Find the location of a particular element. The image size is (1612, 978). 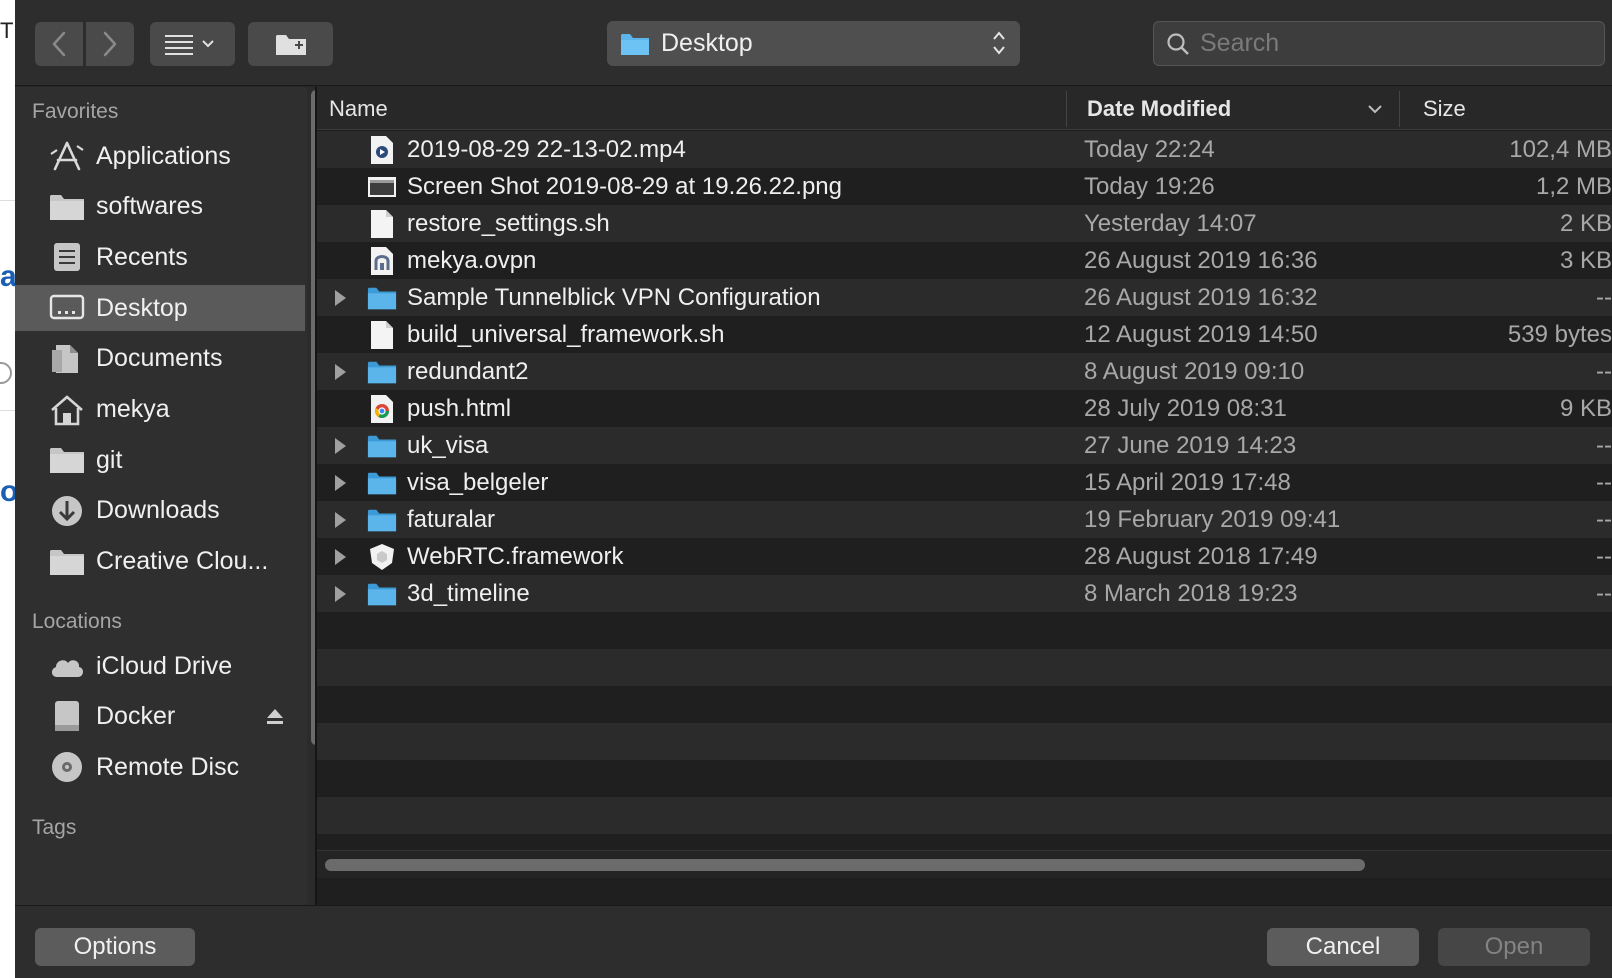

chrome-file-icon is located at coordinates (382, 408).